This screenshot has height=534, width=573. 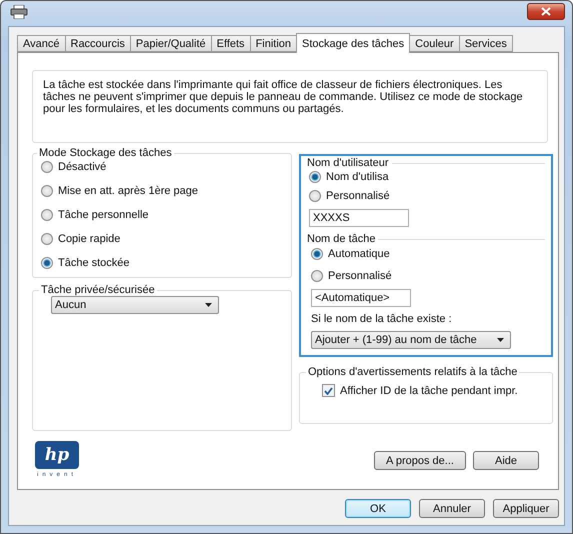 I want to click on radio-option: Nom d'utilisa, so click(x=427, y=177).